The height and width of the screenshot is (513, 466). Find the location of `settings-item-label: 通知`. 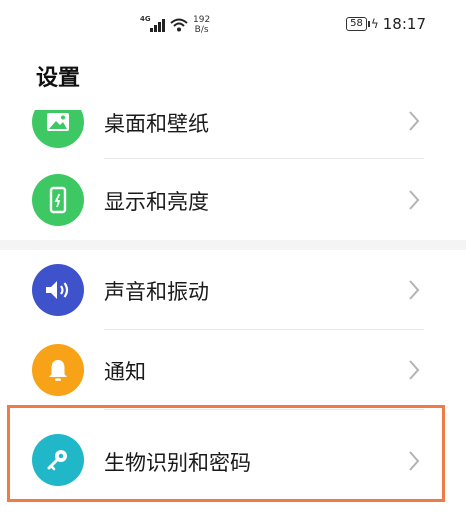

settings-item-label: 通知 is located at coordinates (125, 372).